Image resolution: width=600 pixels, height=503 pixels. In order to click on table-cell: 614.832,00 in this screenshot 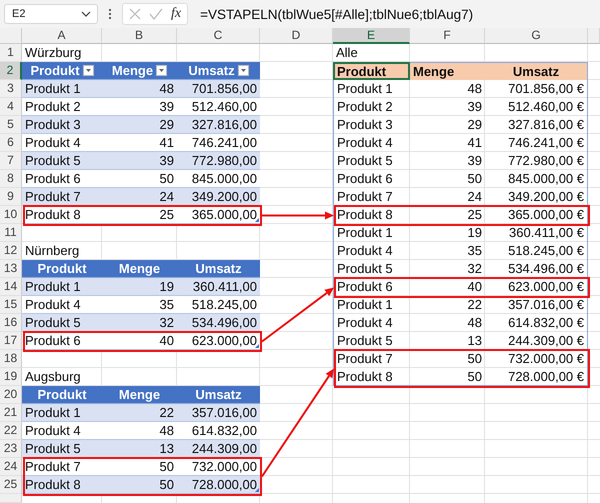, I will do `click(218, 431)`.